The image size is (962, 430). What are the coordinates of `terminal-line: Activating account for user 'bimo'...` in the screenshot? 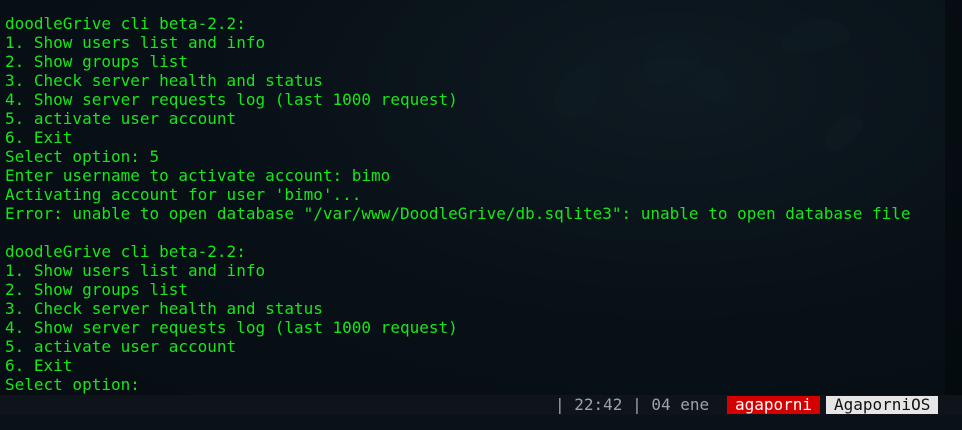 It's located at (183, 194).